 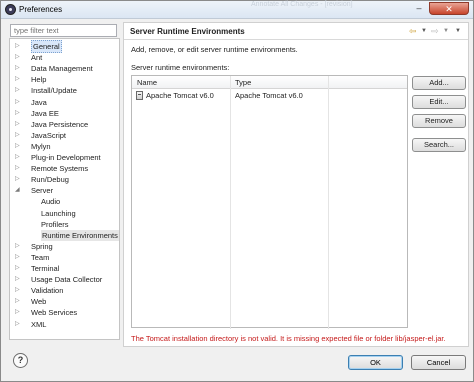 What do you see at coordinates (40, 257) in the screenshot?
I see `tree-item-label: Team` at bounding box center [40, 257].